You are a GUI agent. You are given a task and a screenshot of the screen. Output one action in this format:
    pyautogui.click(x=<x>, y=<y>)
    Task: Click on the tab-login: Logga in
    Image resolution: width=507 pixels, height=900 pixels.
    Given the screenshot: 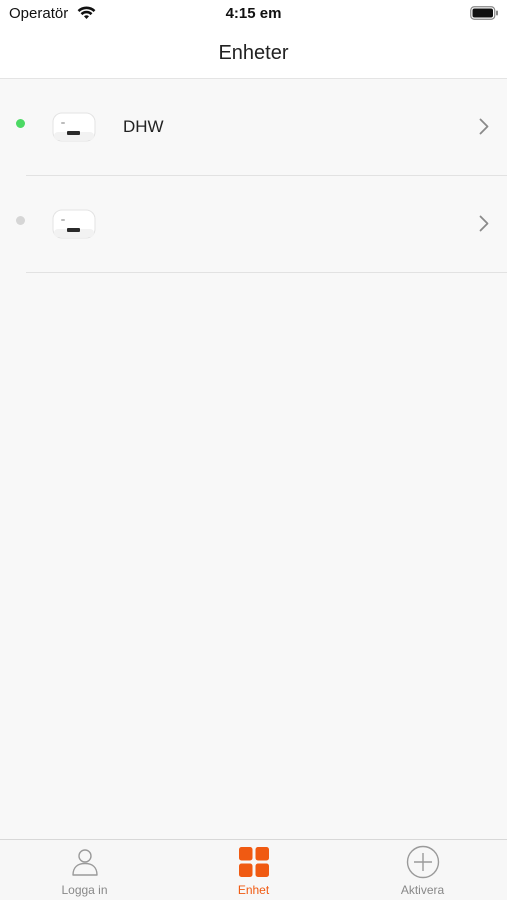 What is the action you would take?
    pyautogui.click(x=84, y=870)
    